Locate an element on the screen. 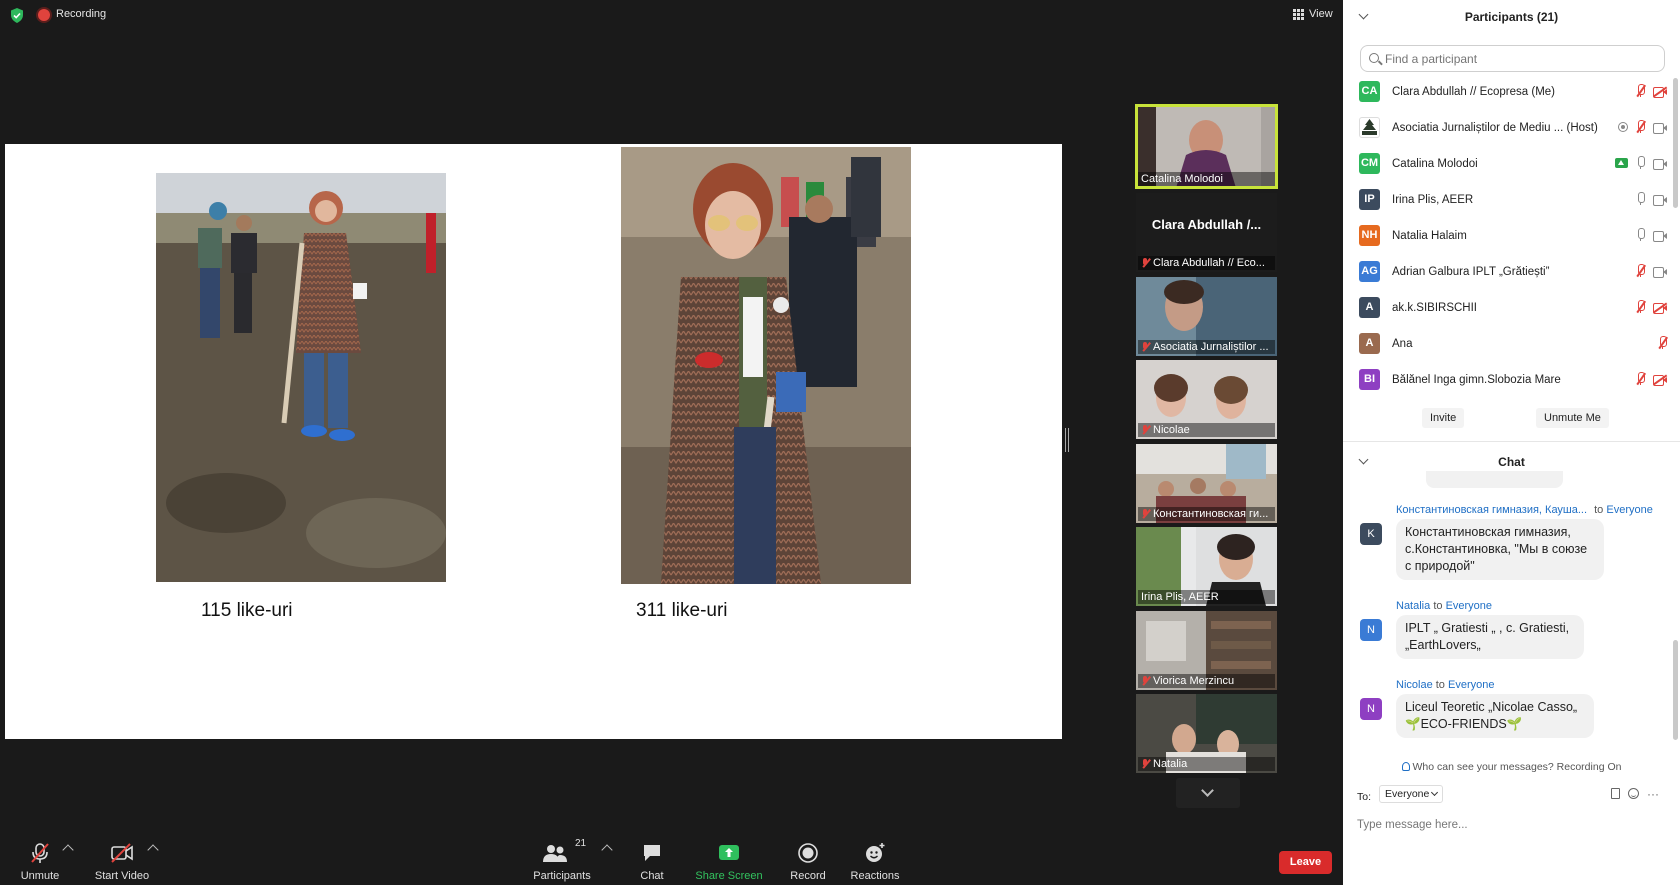 Image resolution: width=1680 pixels, height=885 pixels. record-button: Record is located at coordinates (808, 855).